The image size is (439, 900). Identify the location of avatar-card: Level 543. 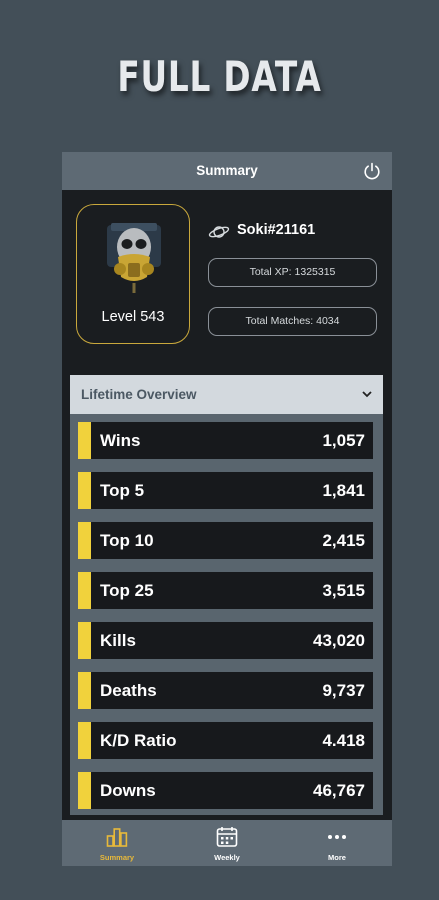
(133, 274).